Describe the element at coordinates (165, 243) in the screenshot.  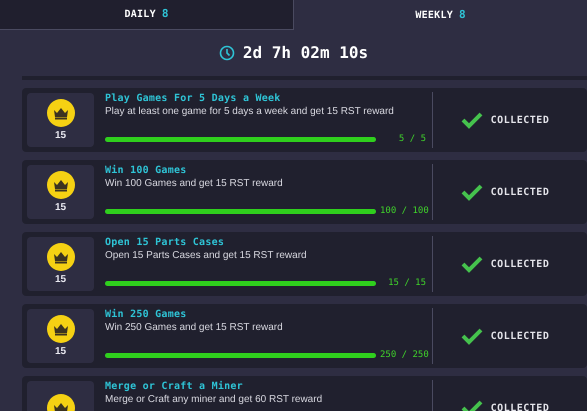
I see `quest-title: Open 15 Parts Cases` at that location.